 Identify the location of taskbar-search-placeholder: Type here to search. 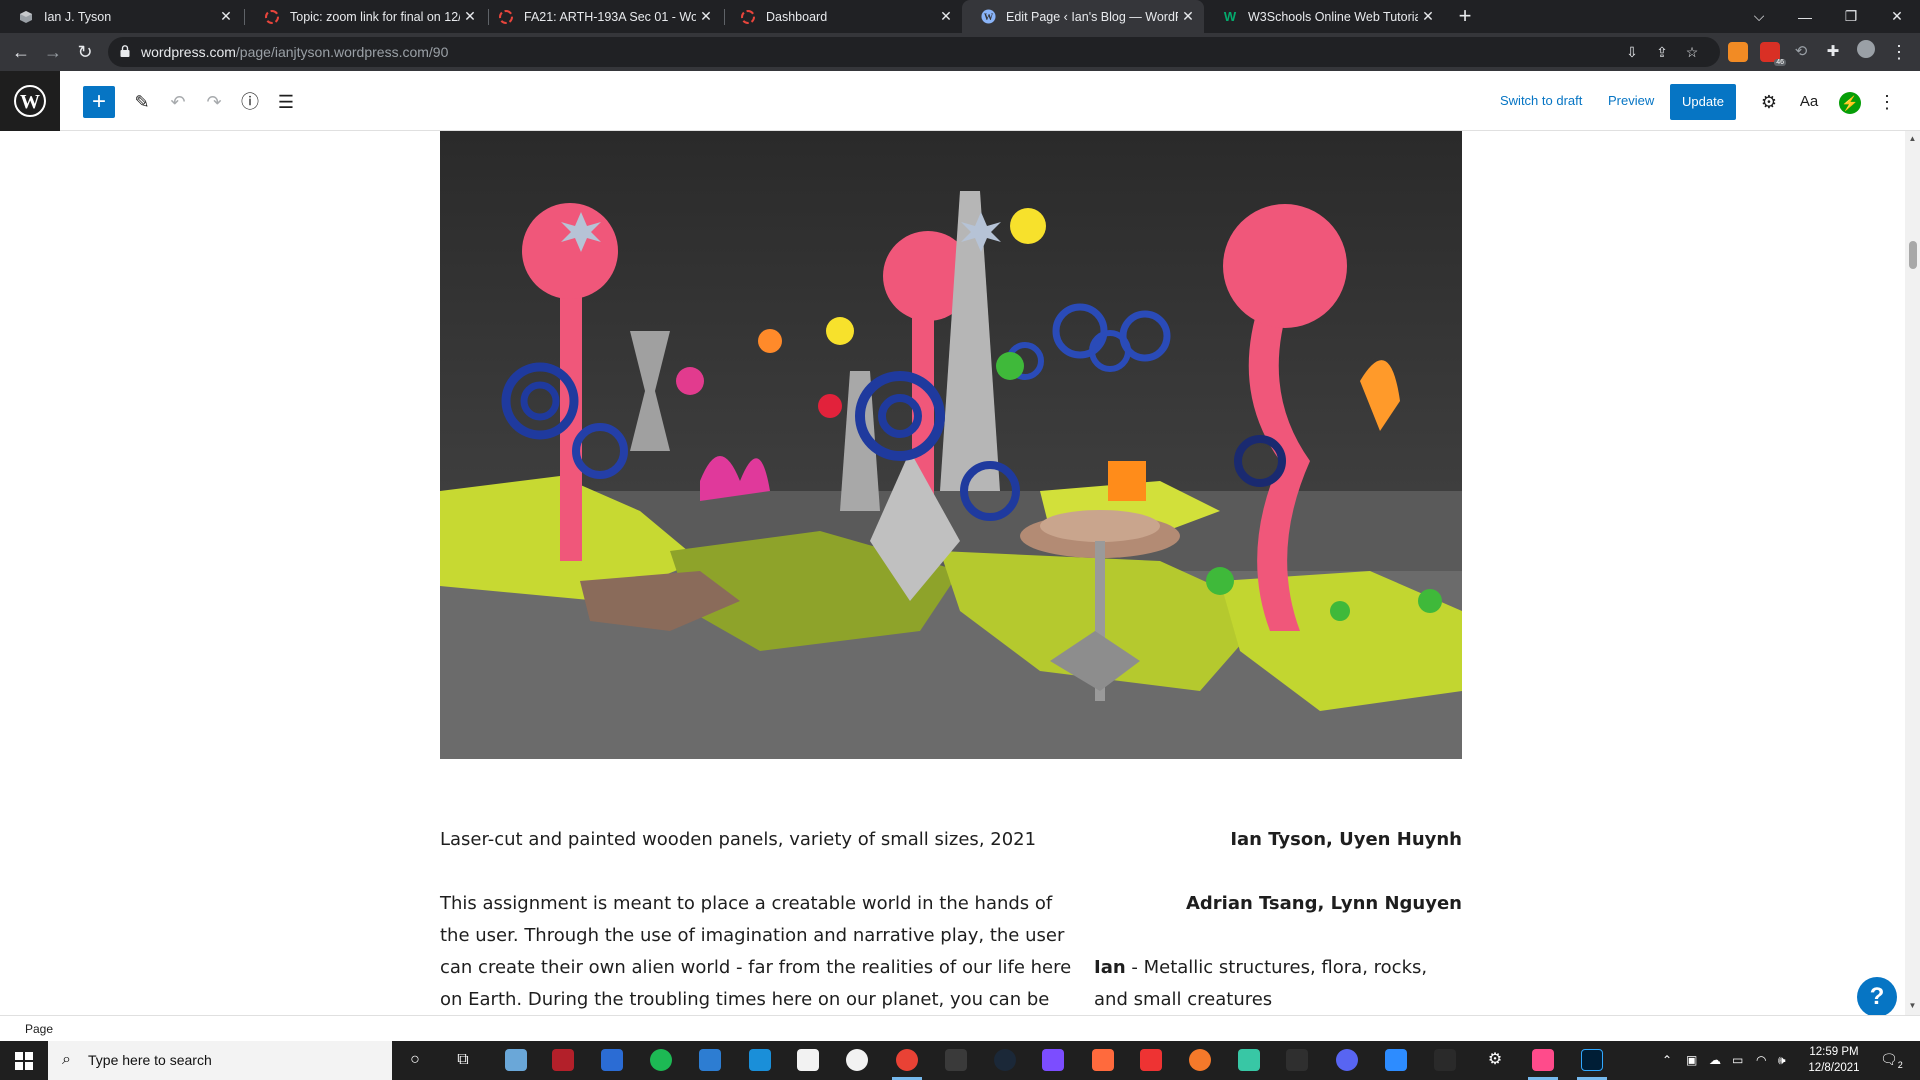
(150, 1060).